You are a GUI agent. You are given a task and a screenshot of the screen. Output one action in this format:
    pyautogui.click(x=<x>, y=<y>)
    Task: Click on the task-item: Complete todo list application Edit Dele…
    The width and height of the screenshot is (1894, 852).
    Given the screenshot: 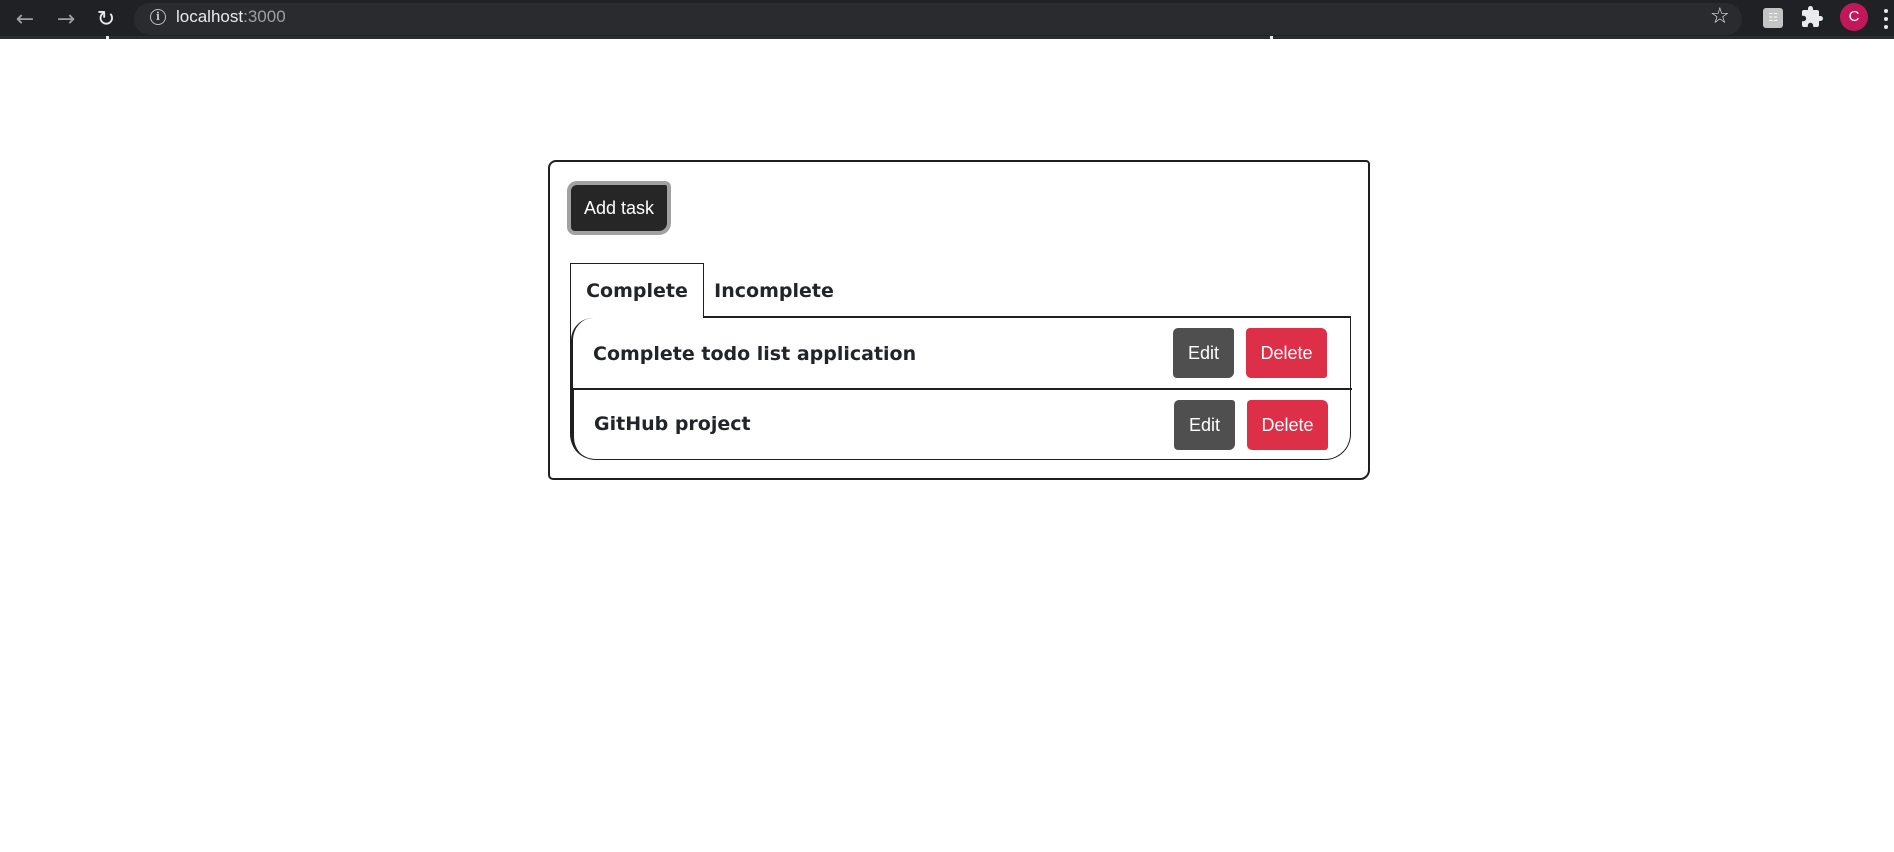 What is the action you would take?
    pyautogui.click(x=961, y=354)
    